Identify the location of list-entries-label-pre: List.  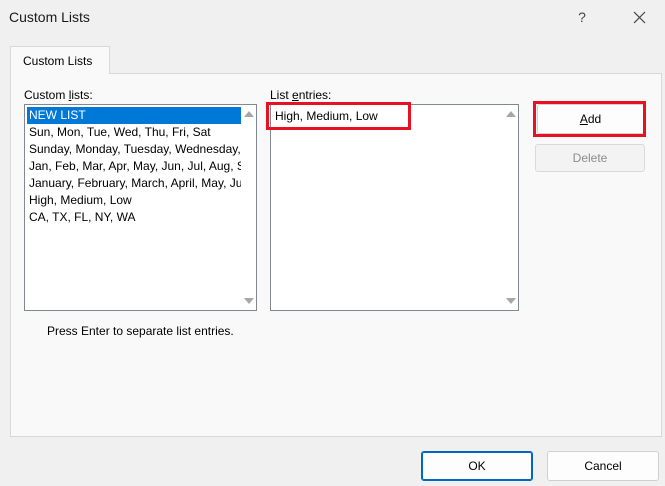
(281, 95).